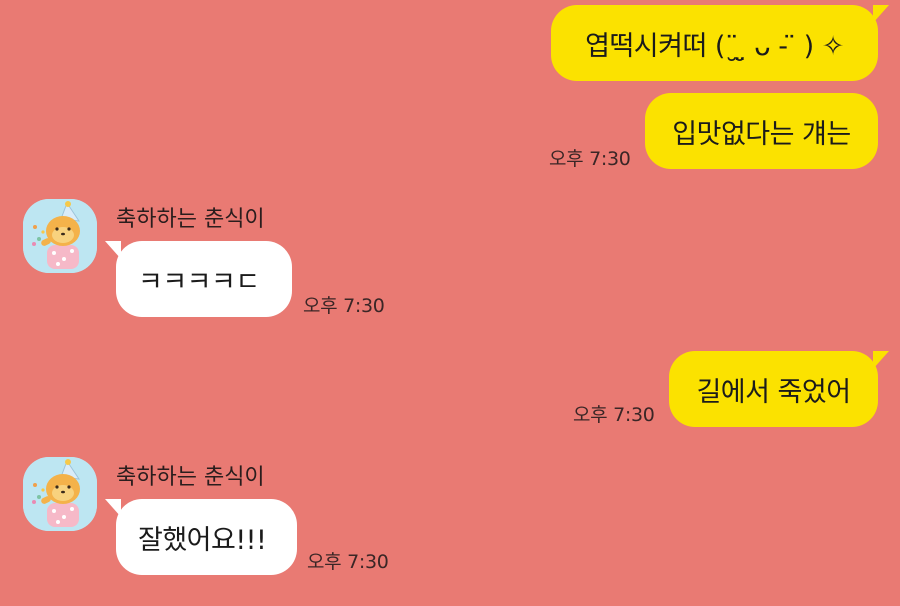 Image resolution: width=900 pixels, height=606 pixels. I want to click on message-text: ㅋㅋㅋㅋㄷ, so click(199, 282).